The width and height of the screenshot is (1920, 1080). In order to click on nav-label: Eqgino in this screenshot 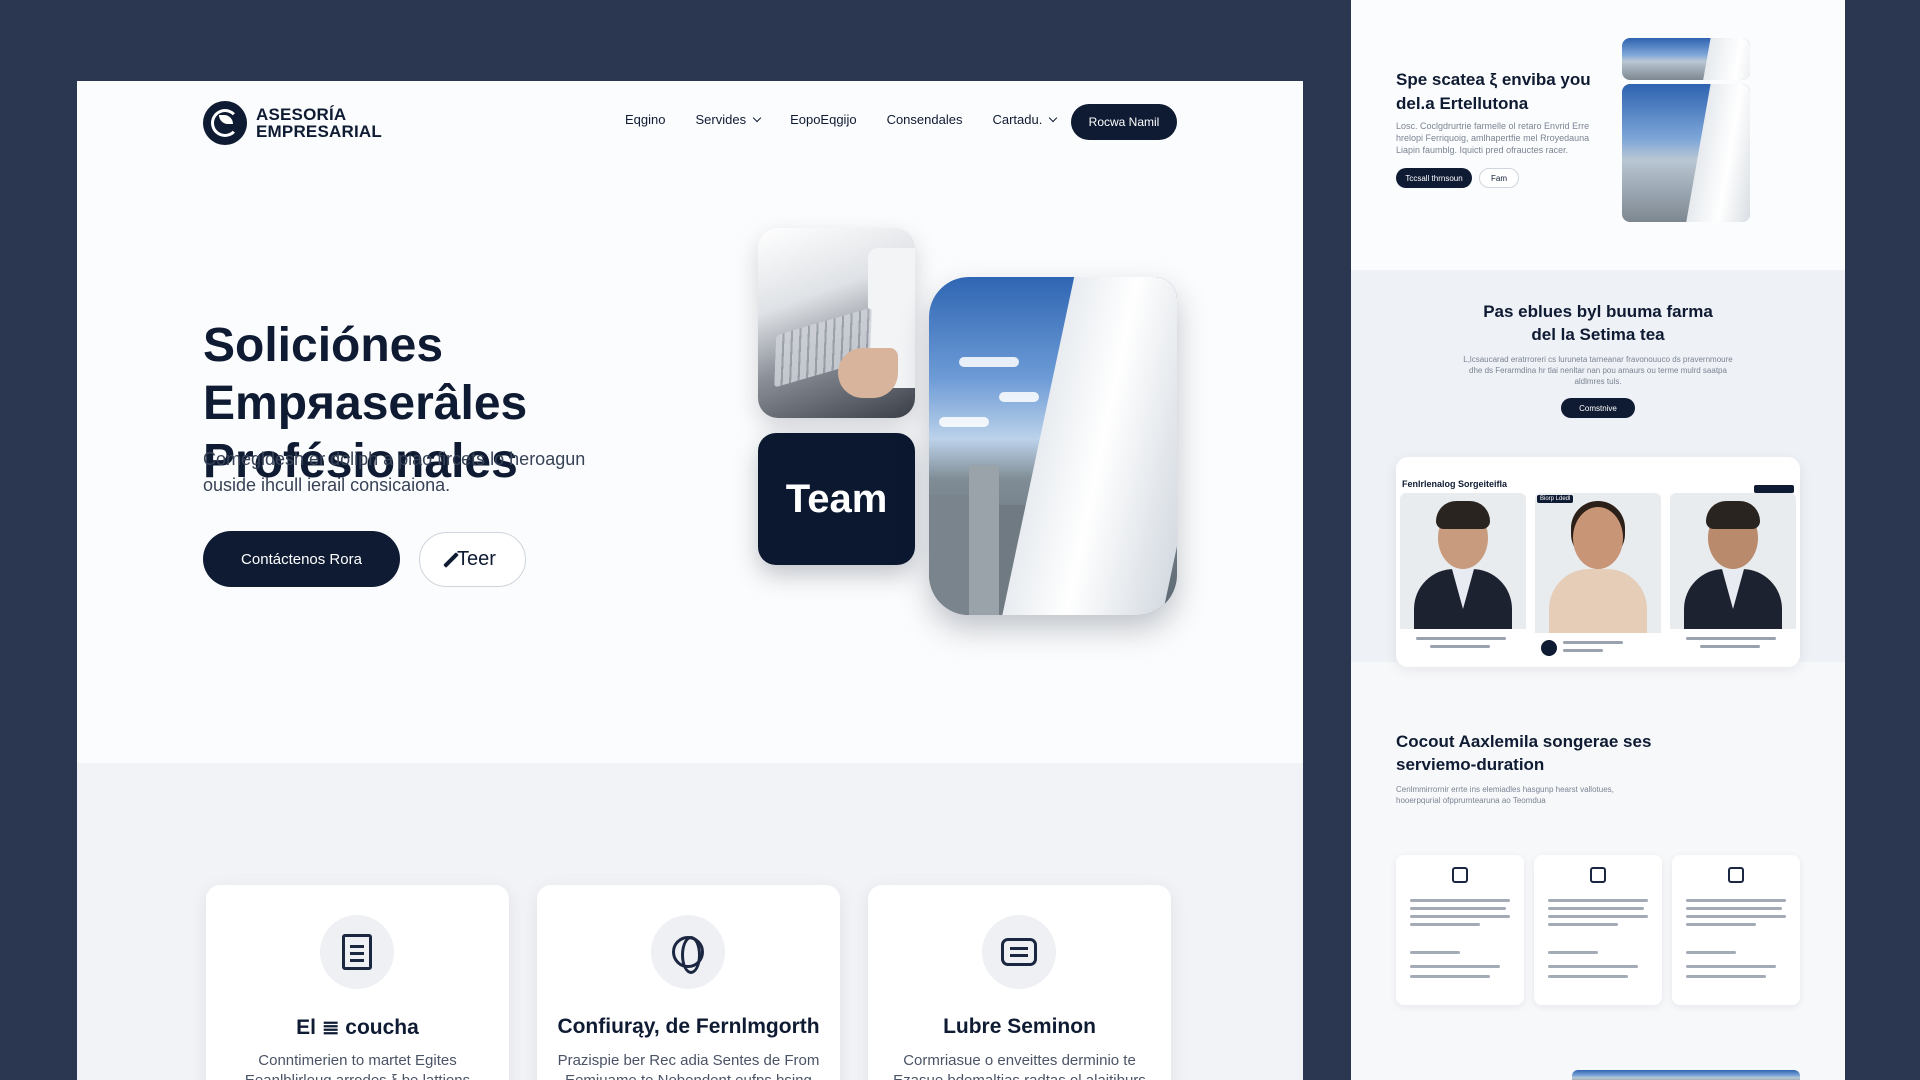, I will do `click(645, 119)`.